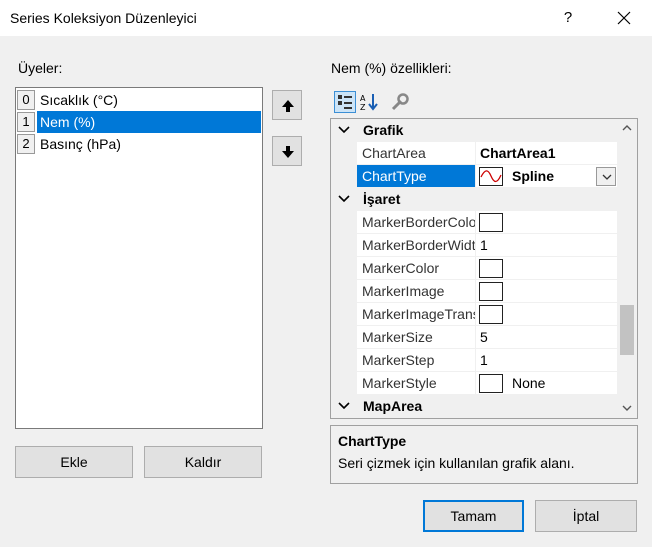 Image resolution: width=652 pixels, height=547 pixels. I want to click on property-row-charttype: ChartType Spline, so click(474, 176).